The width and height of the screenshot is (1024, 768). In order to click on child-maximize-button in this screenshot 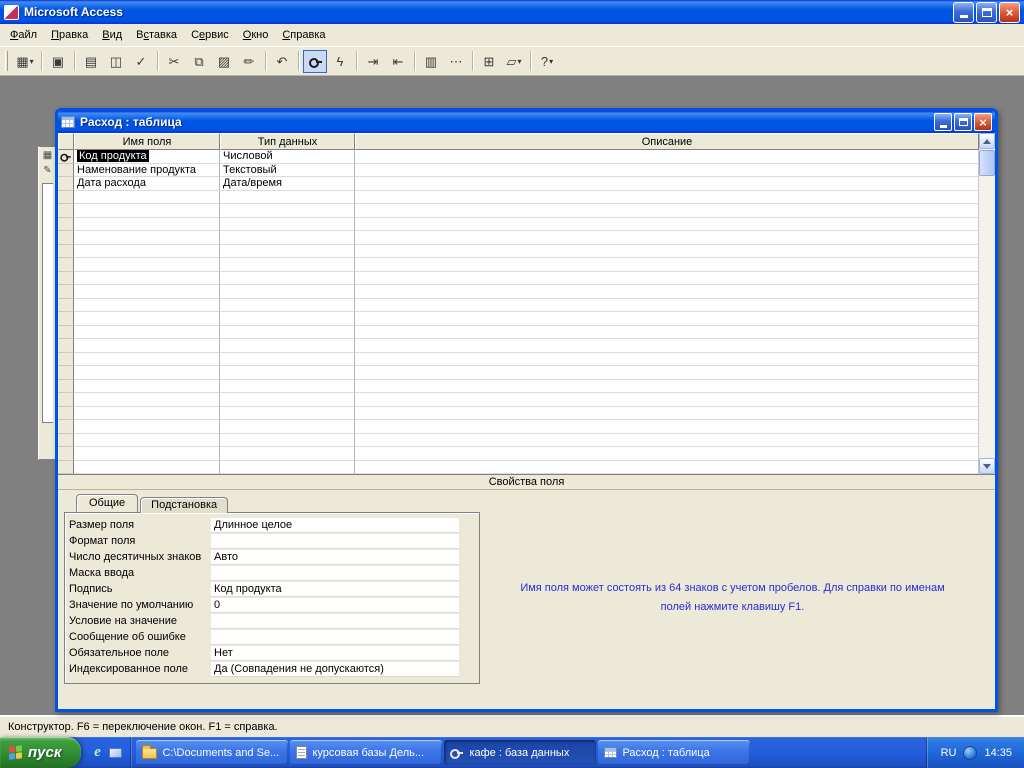, I will do `click(963, 122)`.